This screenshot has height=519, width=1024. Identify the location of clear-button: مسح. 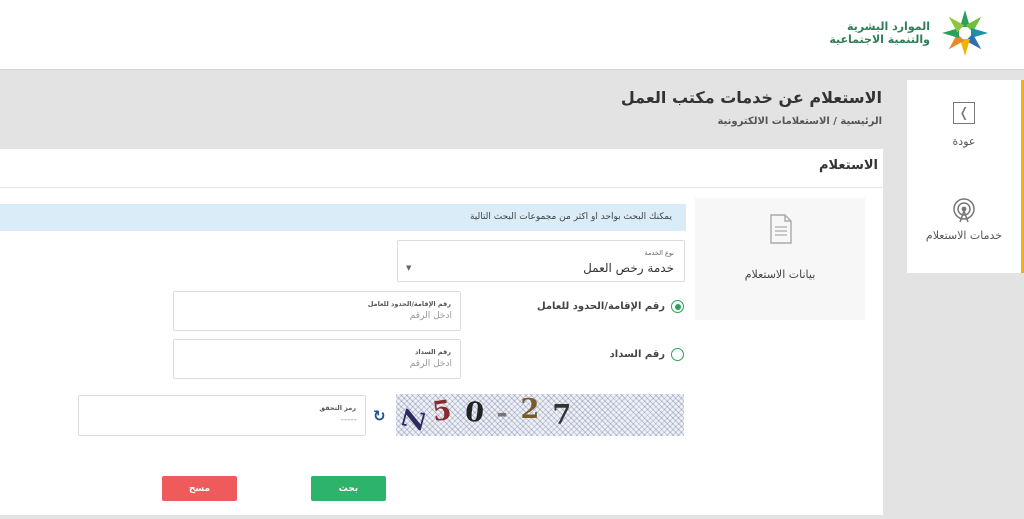
(199, 488).